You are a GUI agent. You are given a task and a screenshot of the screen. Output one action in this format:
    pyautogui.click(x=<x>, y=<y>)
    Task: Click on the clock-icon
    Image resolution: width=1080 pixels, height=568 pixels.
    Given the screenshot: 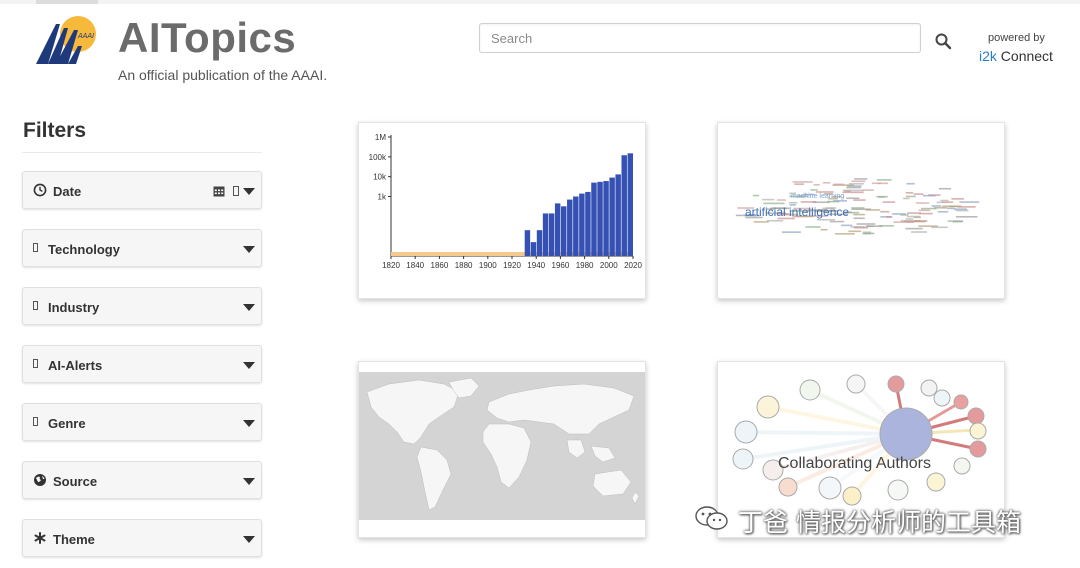 What is the action you would take?
    pyautogui.click(x=40, y=190)
    